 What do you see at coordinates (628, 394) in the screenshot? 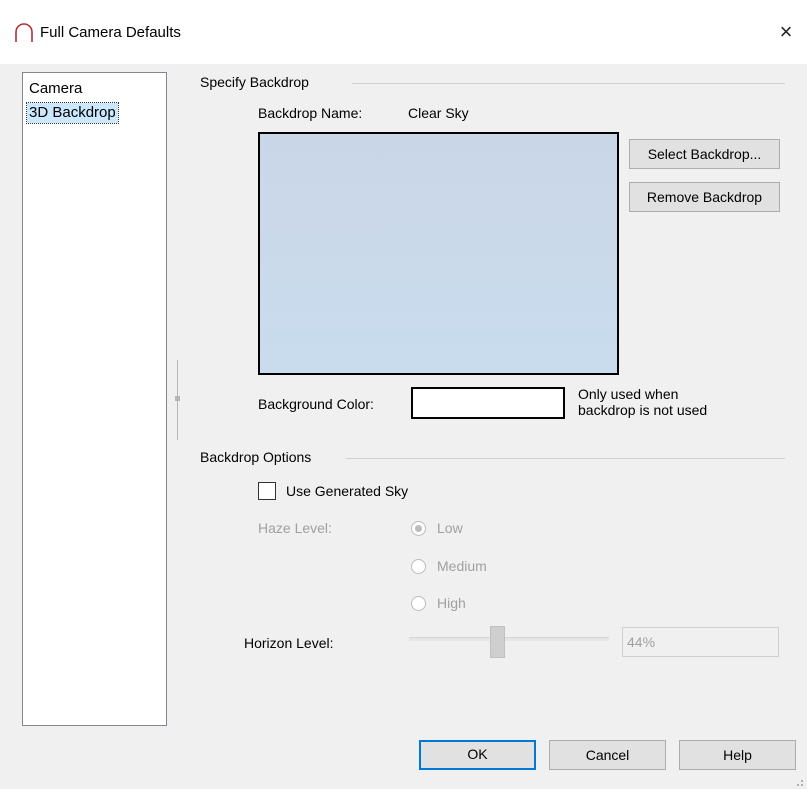
I see `note-line-1: Only used when` at bounding box center [628, 394].